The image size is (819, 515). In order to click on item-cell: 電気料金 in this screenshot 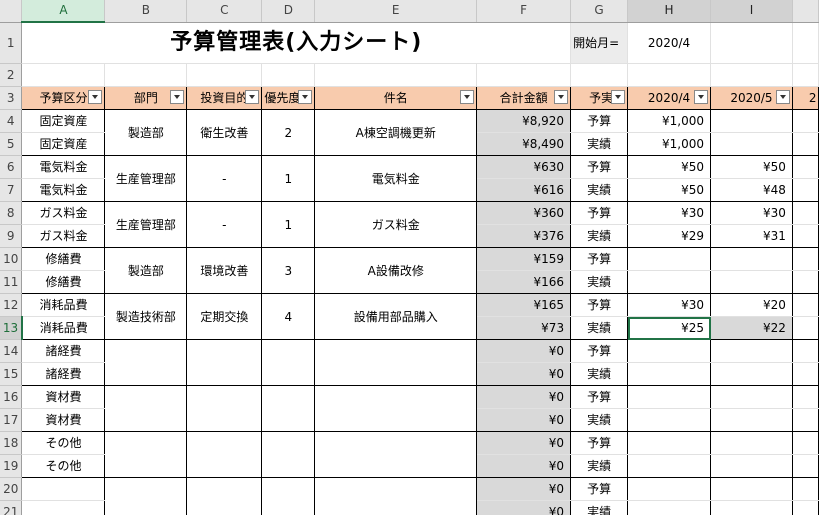, I will do `click(396, 178)`.